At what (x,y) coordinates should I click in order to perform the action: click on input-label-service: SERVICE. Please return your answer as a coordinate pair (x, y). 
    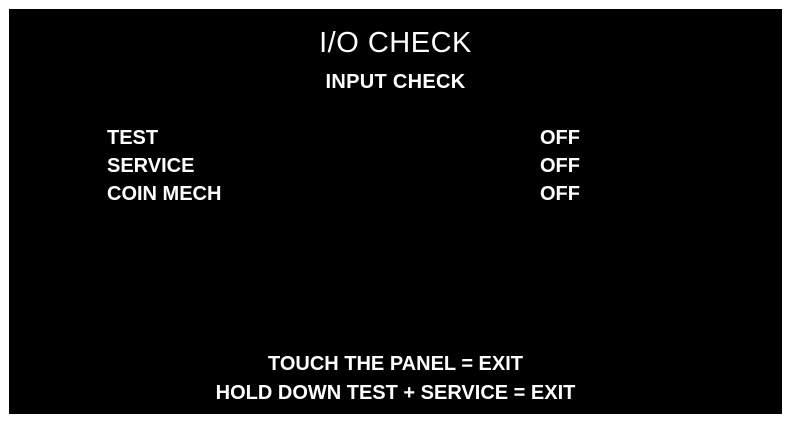
    Looking at the image, I should click on (151, 166).